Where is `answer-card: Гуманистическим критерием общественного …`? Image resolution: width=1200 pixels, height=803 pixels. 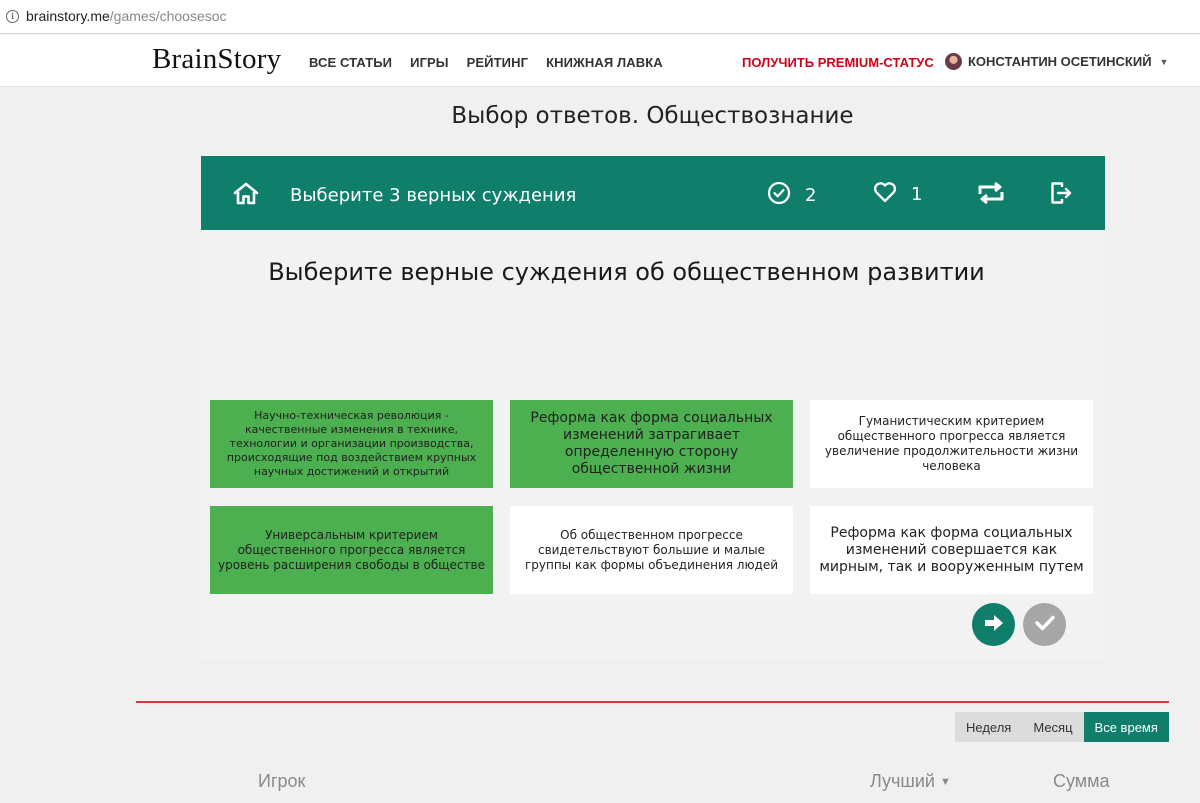
answer-card: Гуманистическим критерием общественного … is located at coordinates (951, 444).